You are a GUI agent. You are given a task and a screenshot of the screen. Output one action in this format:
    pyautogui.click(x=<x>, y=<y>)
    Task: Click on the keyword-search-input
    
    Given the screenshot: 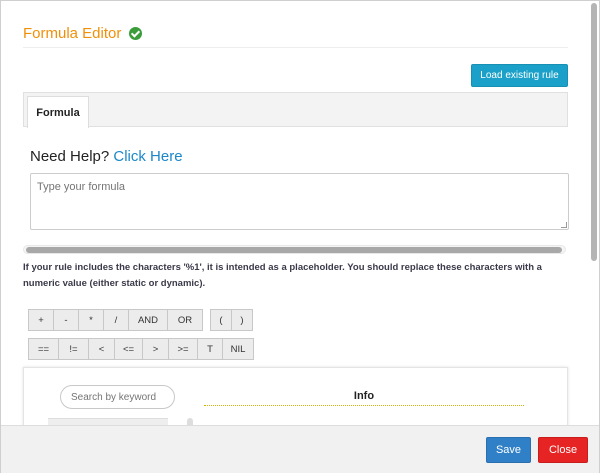 What is the action you would take?
    pyautogui.click(x=117, y=397)
    